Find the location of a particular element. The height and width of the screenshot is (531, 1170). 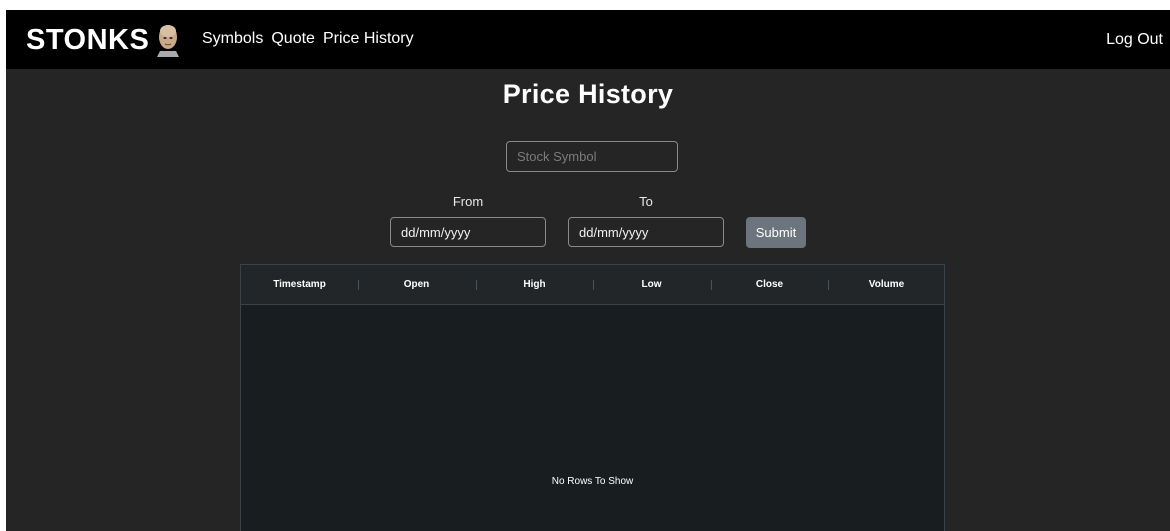

grid-header: Timestamp Open High Low Close Volume is located at coordinates (592, 285).